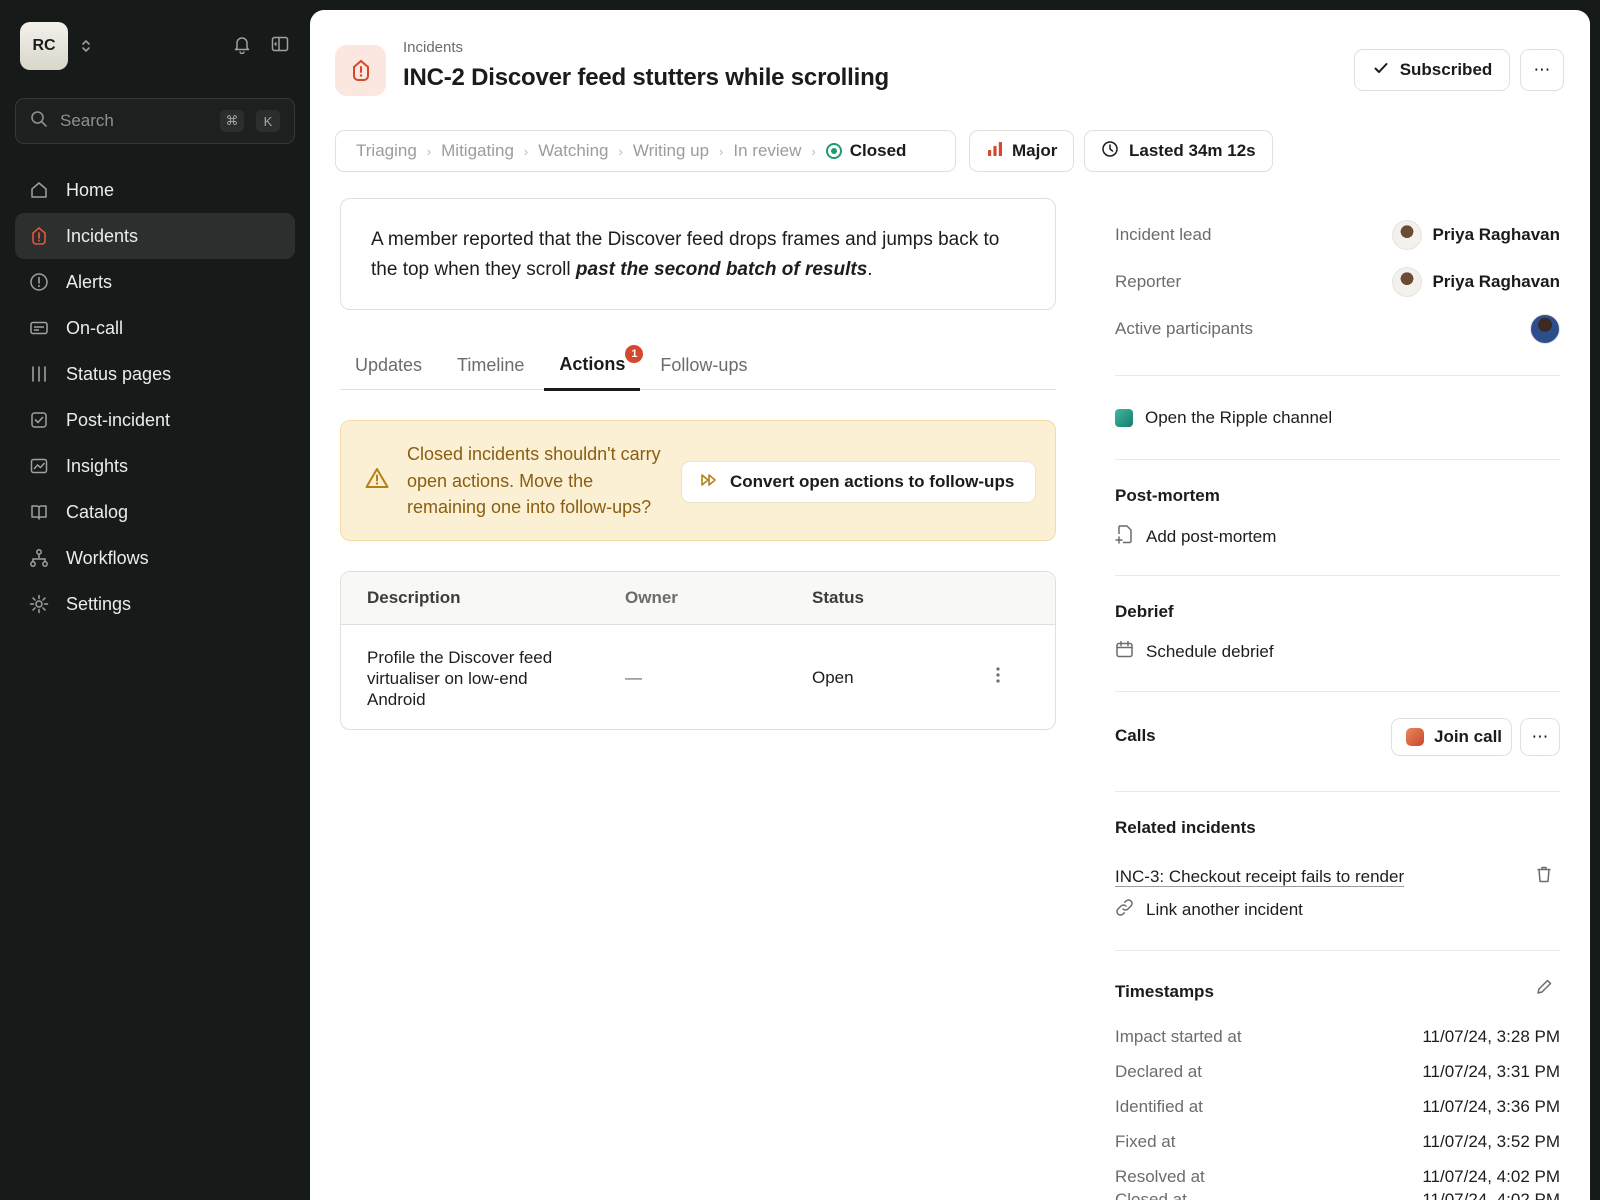 This screenshot has width=1600, height=1200. I want to click on participants-value, so click(1545, 329).